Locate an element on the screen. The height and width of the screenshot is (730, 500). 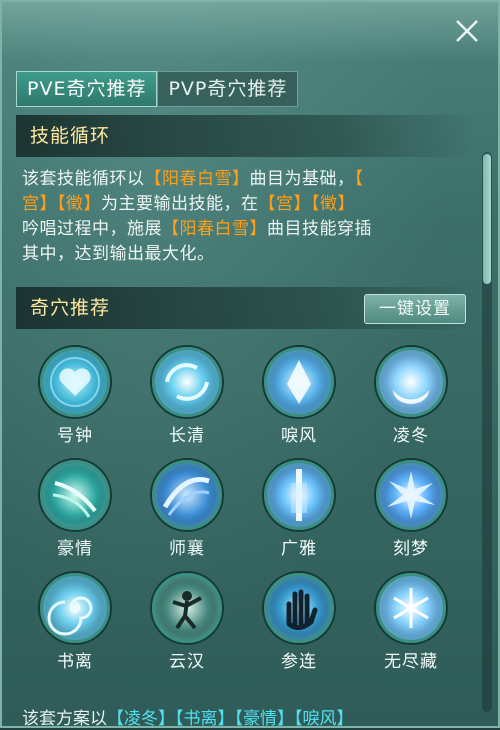
tab-bar: PVE奇穴推荐 PVP奇穴推荐 is located at coordinates (157, 89).